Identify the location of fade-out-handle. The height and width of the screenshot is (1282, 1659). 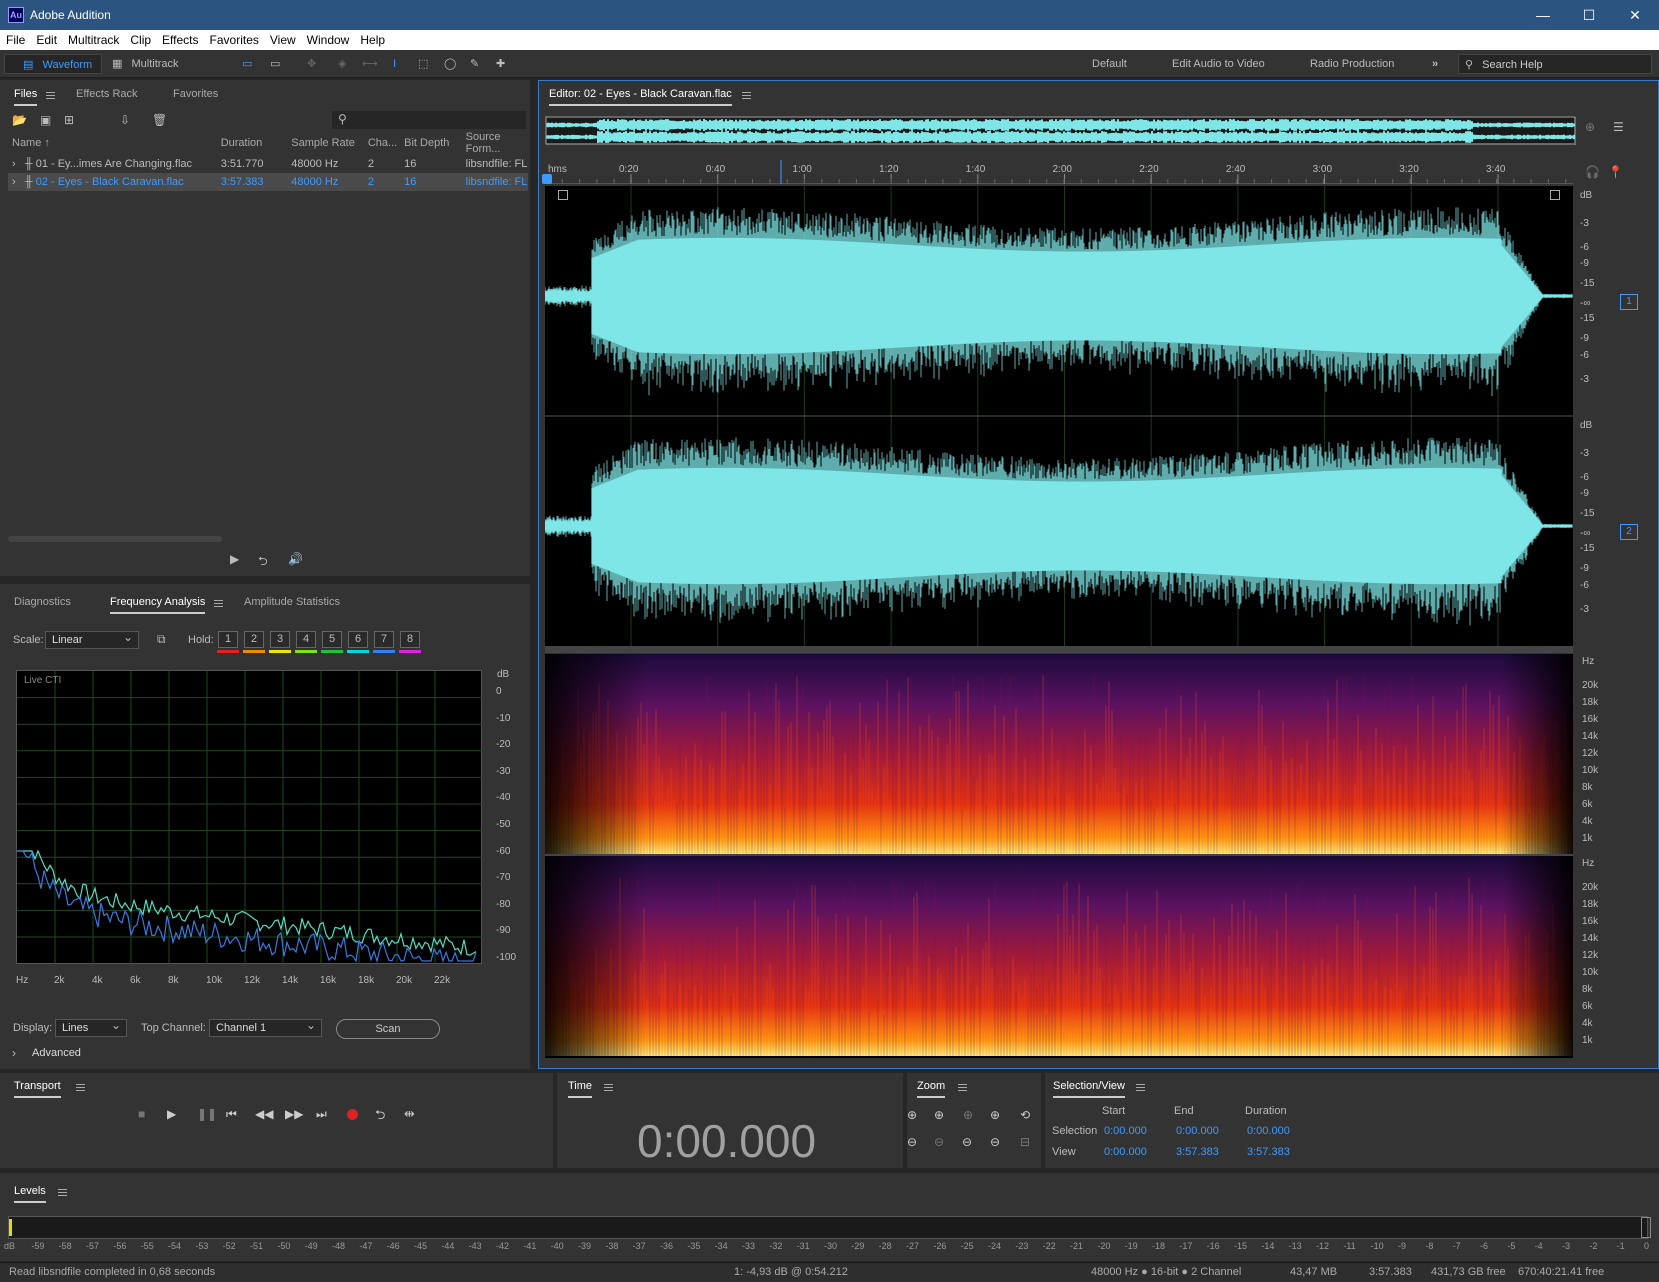
(1555, 195).